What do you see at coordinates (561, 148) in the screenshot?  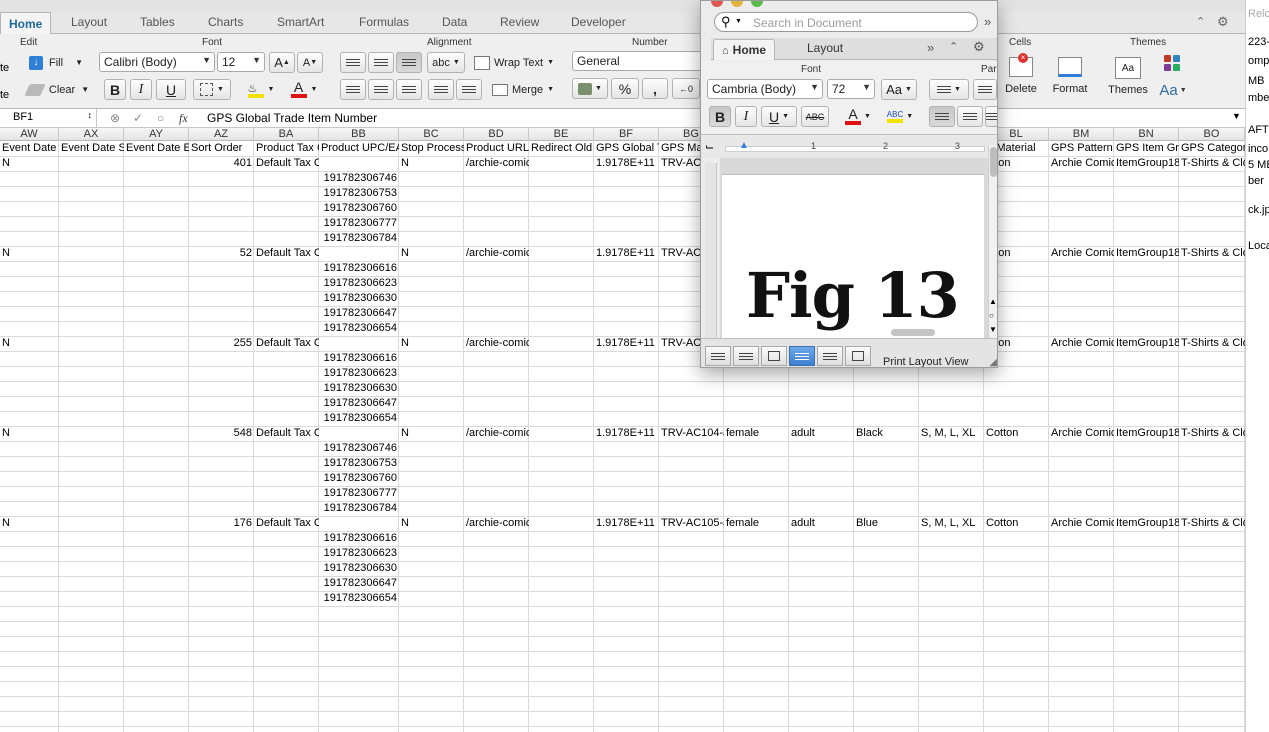 I see `header-cell: Redirect Old` at bounding box center [561, 148].